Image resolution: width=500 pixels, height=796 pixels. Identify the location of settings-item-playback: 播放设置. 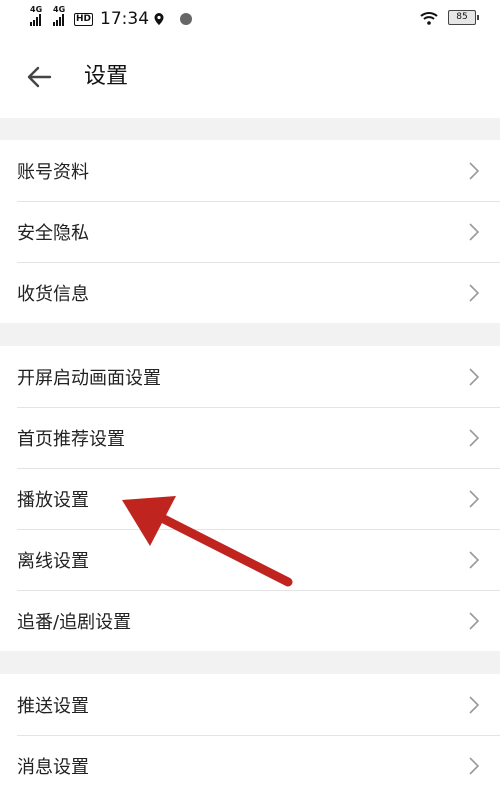
(250, 498).